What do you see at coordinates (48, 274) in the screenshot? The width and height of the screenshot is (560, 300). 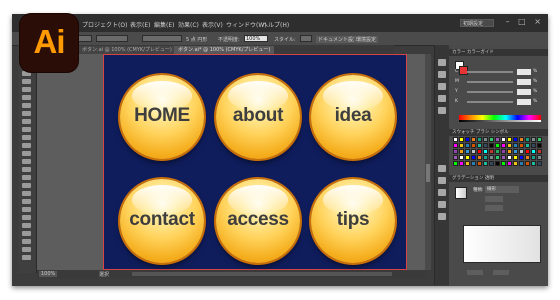 I see `zoom-level-field: 100%` at bounding box center [48, 274].